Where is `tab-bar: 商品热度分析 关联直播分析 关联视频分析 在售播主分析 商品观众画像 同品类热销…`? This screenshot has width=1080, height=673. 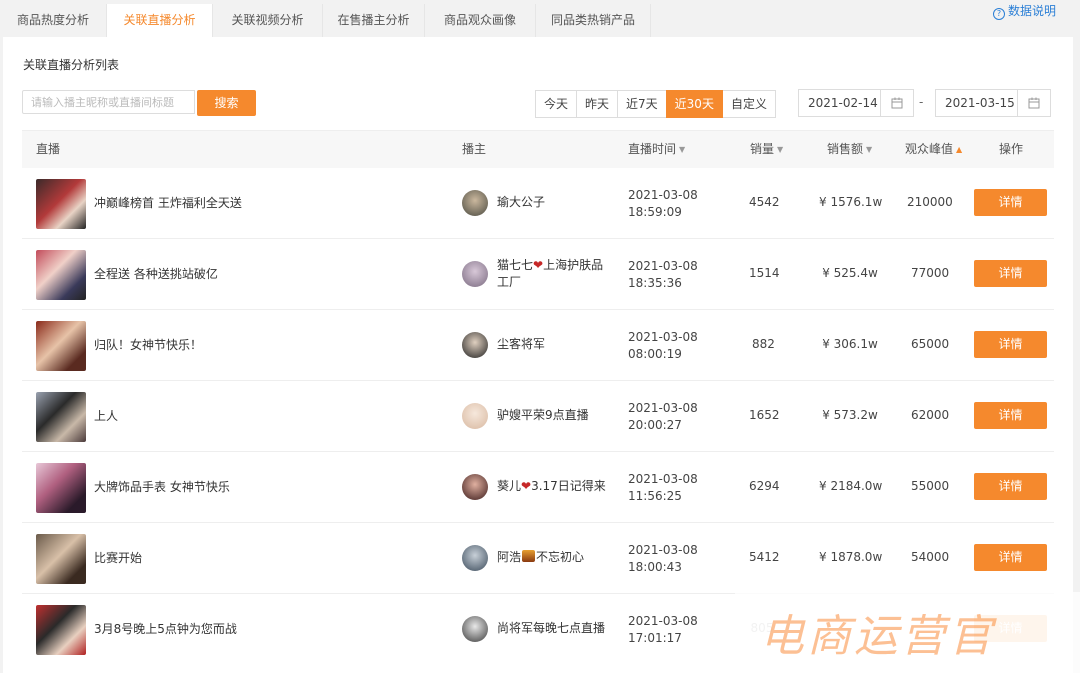
tab-bar: 商品热度分析 关联直播分析 关联视频分析 在售播主分析 商品观众画像 同品类热销… is located at coordinates (540, 18).